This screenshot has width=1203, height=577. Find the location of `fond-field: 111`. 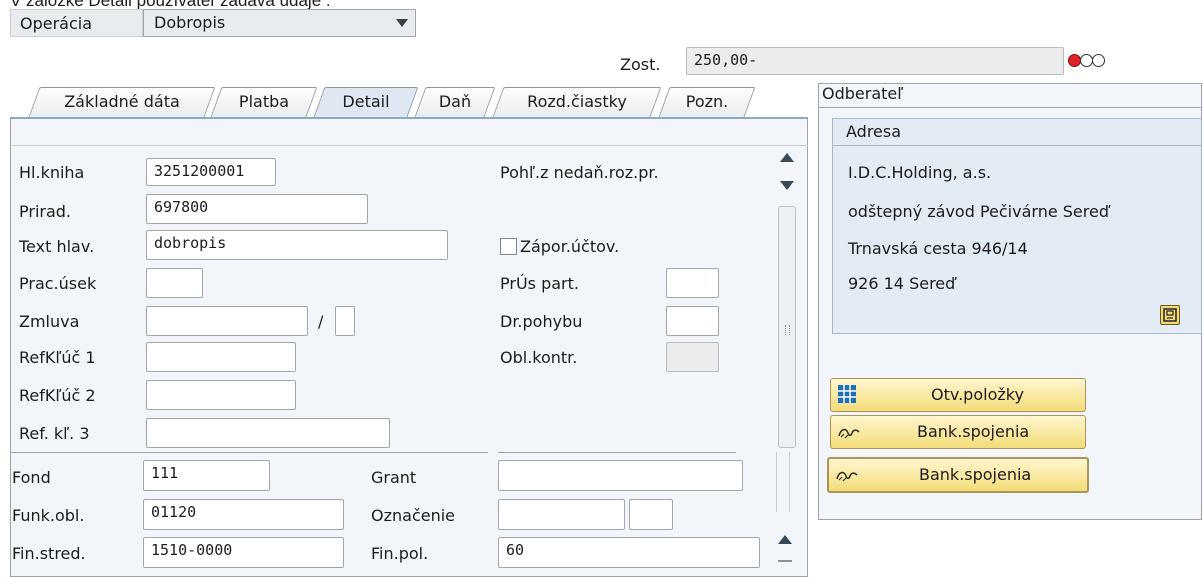

fond-field: 111 is located at coordinates (206, 475).